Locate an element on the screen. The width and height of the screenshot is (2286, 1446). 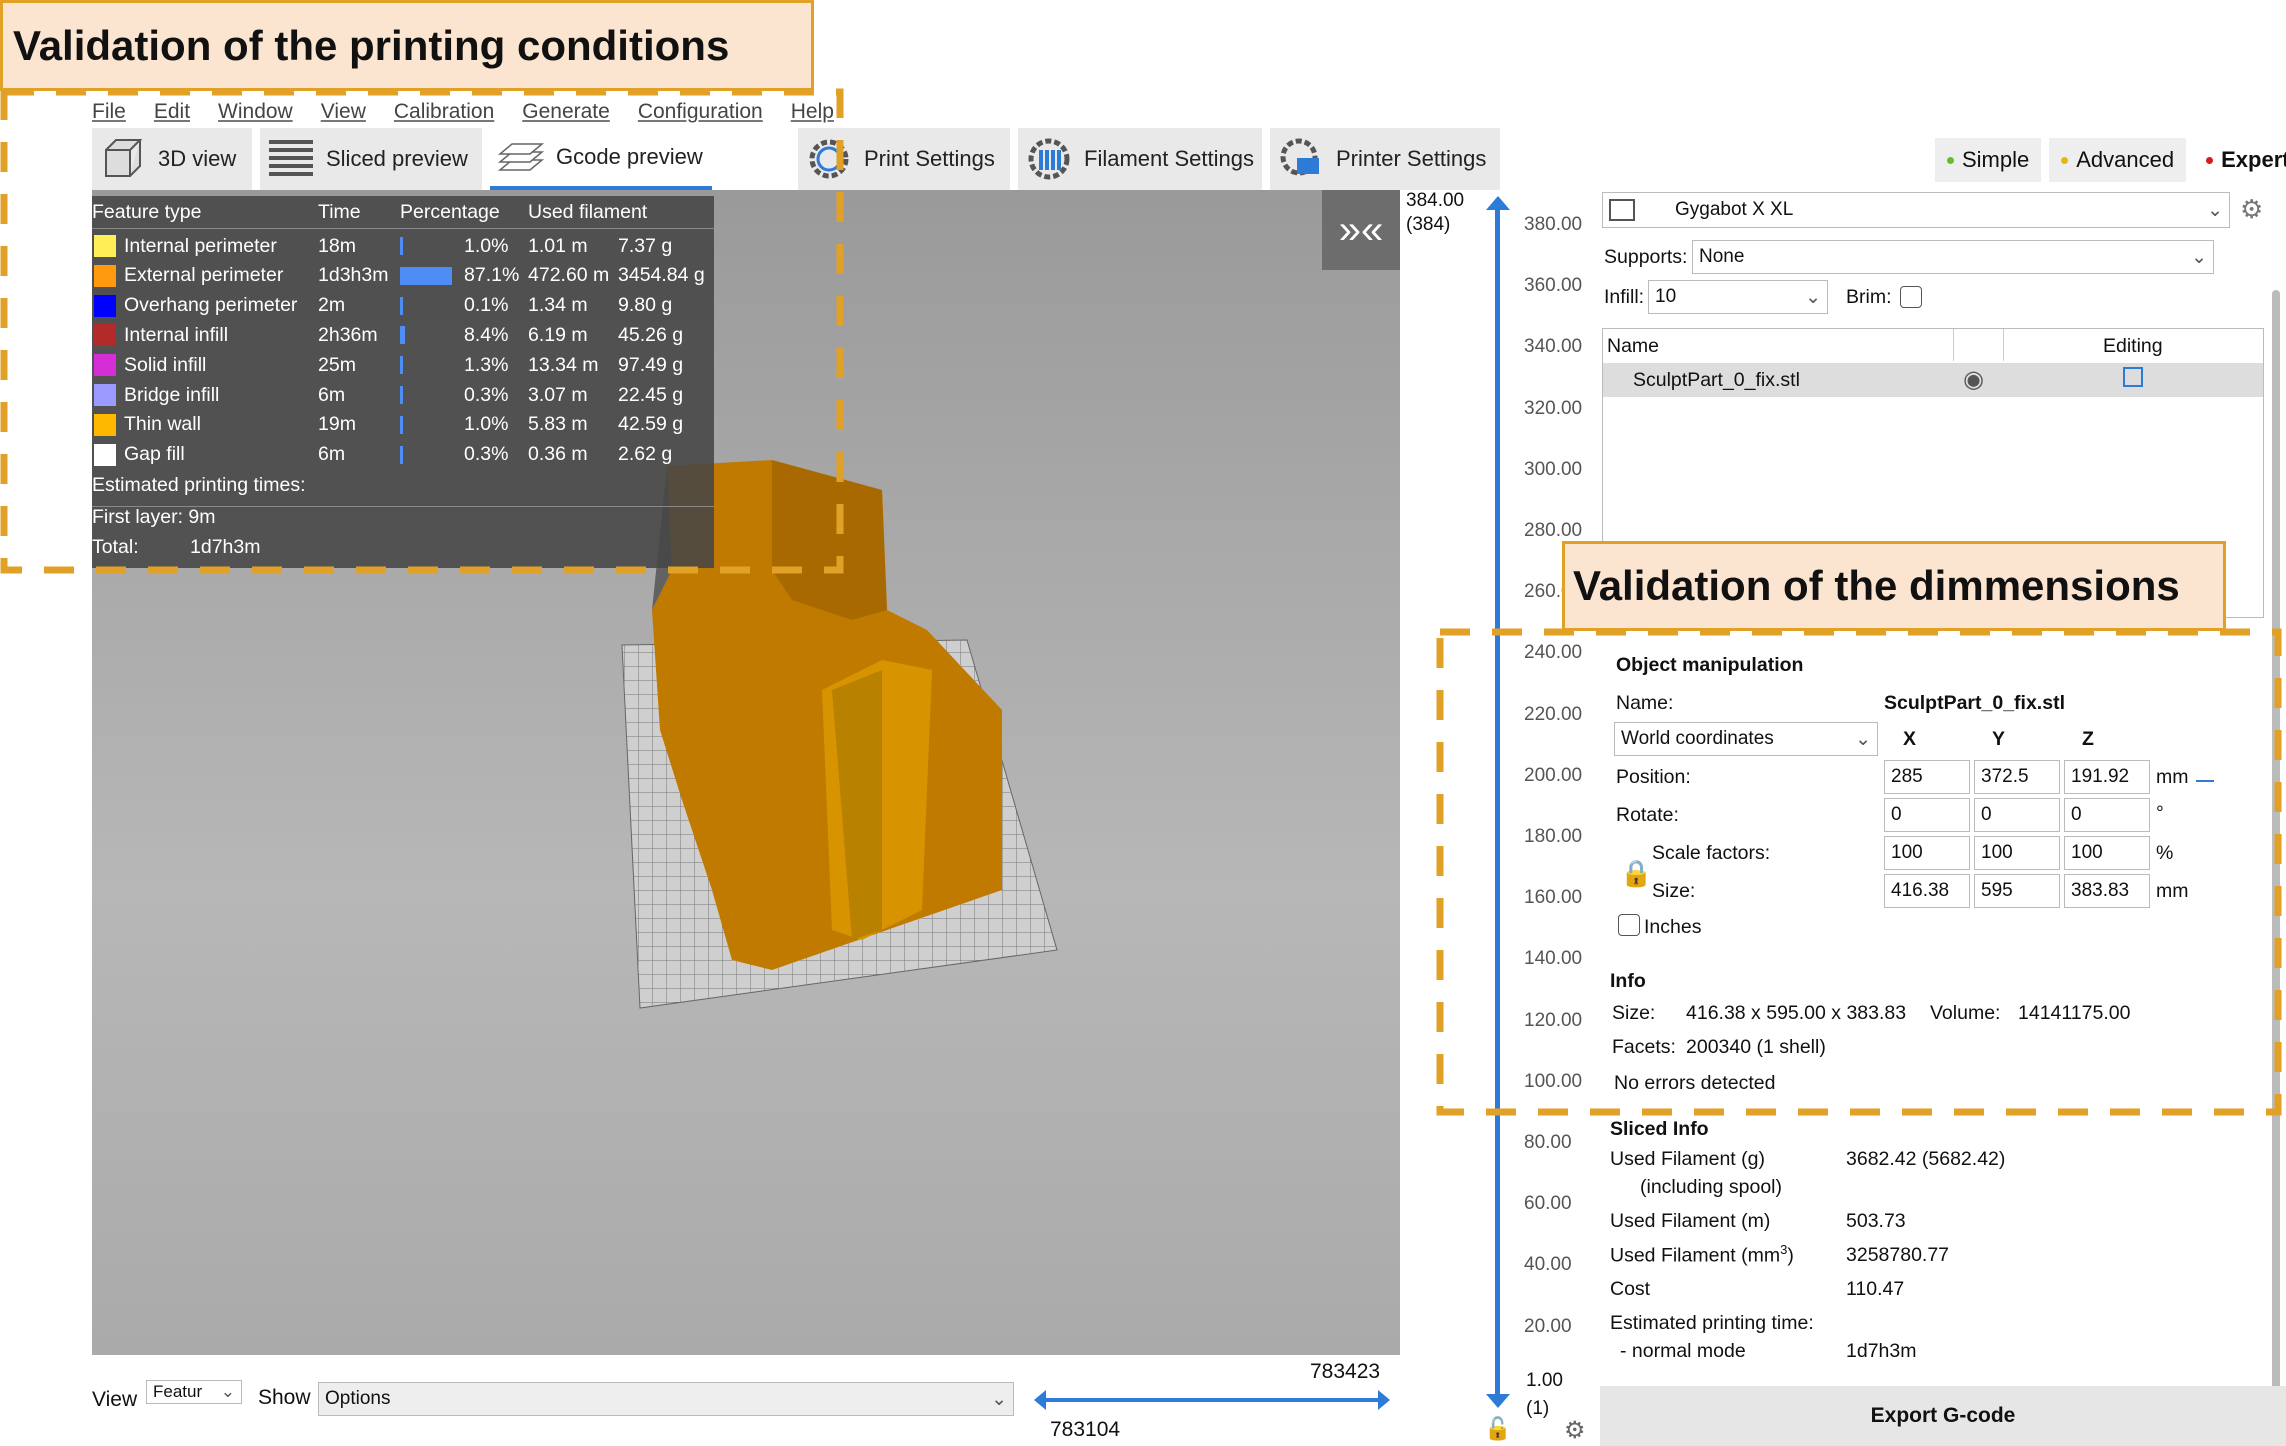
legend-percentage: 0.3% is located at coordinates (486, 454).